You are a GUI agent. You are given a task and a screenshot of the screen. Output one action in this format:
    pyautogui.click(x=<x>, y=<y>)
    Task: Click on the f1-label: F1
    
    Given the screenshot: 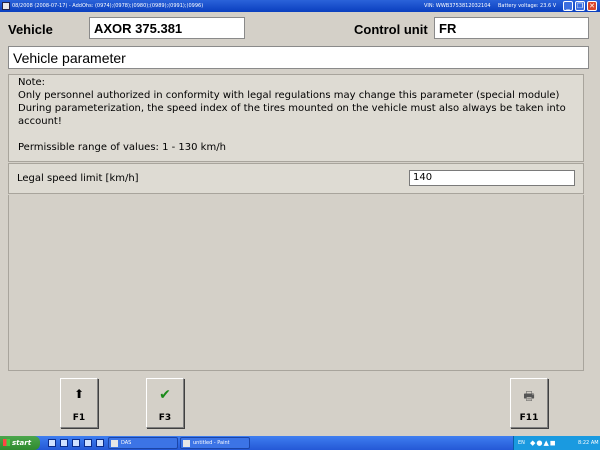 What is the action you would take?
    pyautogui.click(x=79, y=418)
    